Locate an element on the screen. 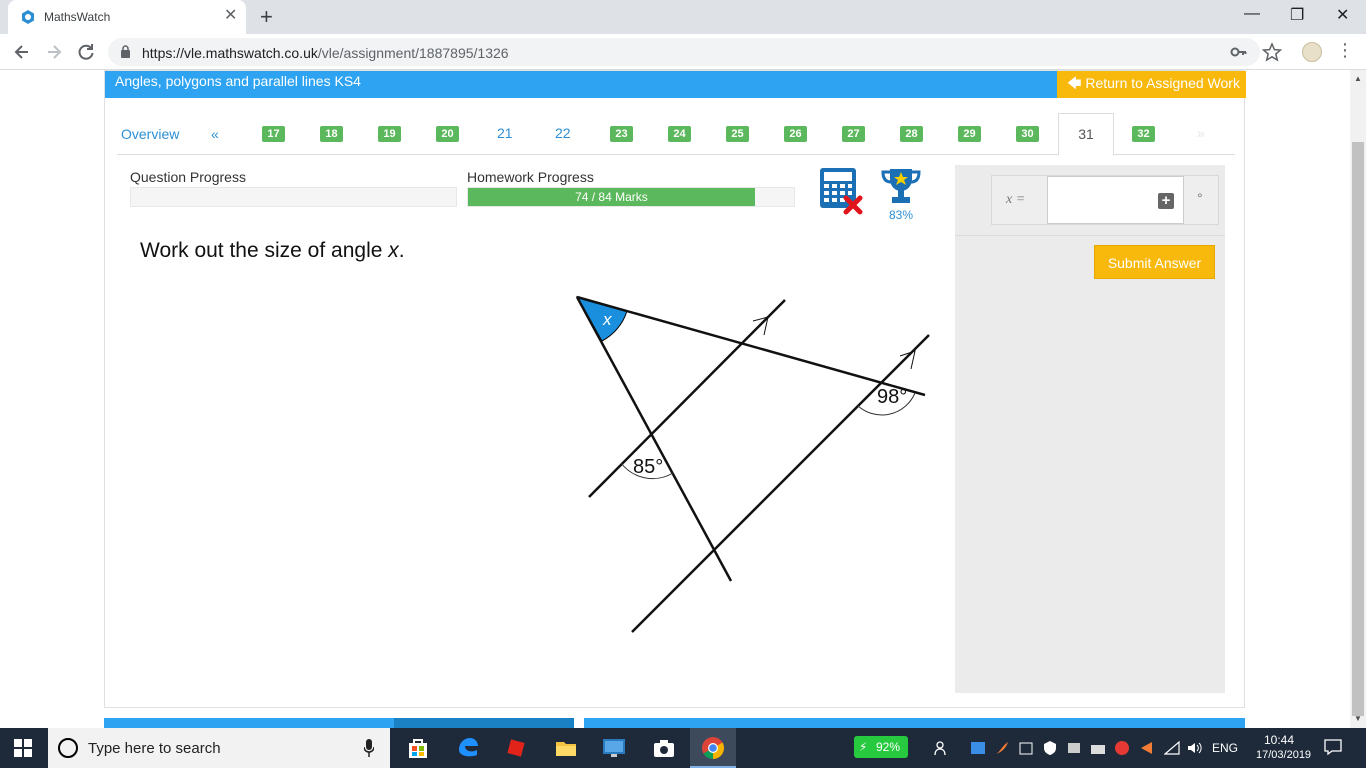  return-to-assigned-work-button: 🡄 Return to Assigned Work is located at coordinates (1151, 84).